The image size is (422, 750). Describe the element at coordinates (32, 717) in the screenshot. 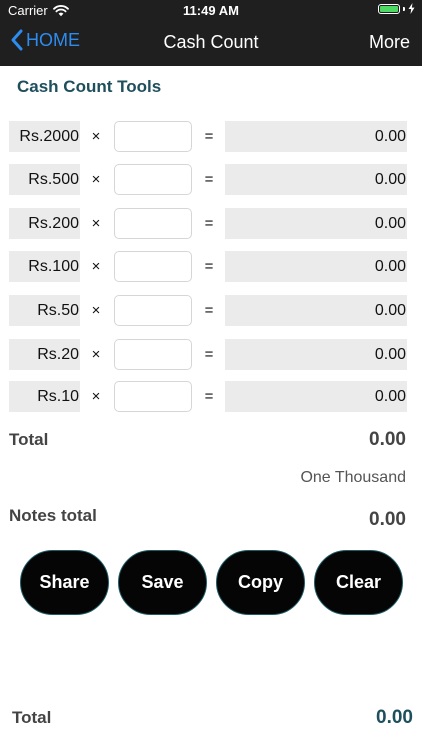

I see `footer-total-label: Total` at that location.